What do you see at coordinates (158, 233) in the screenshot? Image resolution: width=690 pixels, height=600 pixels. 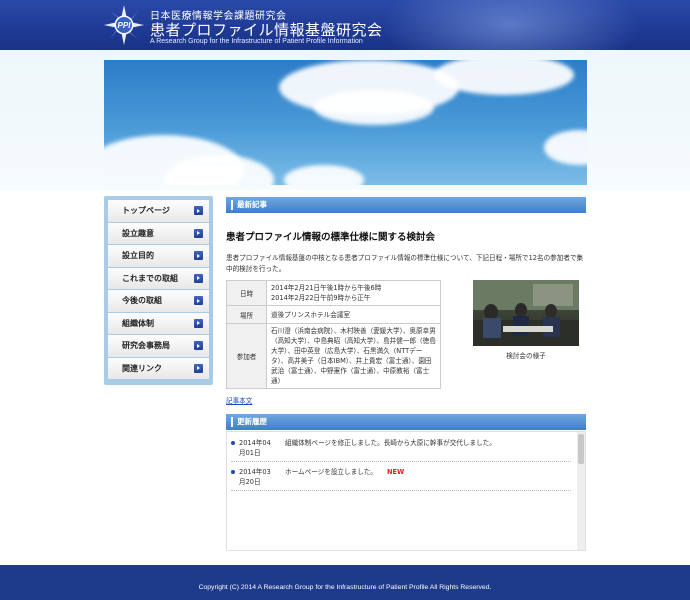 I see `nav-item-purpose: 設立趣意` at bounding box center [158, 233].